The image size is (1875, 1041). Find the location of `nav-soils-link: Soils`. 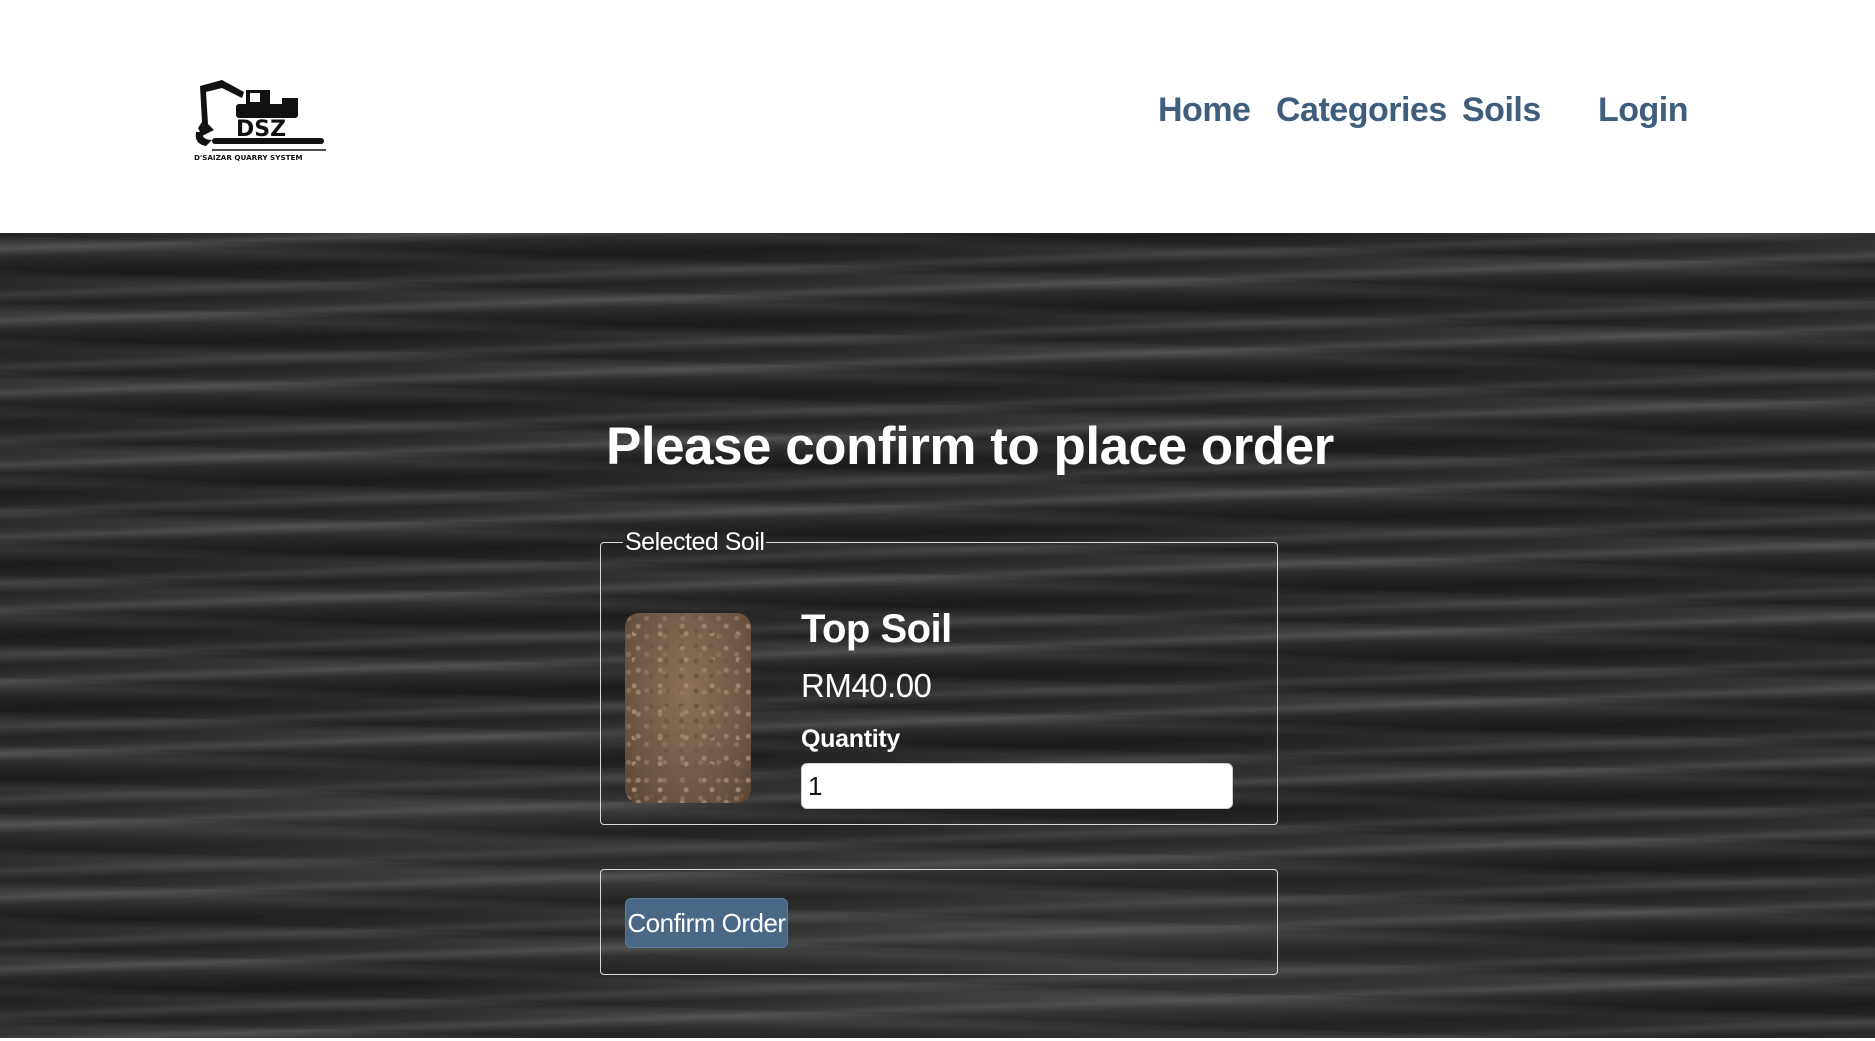

nav-soils-link: Soils is located at coordinates (1501, 110).